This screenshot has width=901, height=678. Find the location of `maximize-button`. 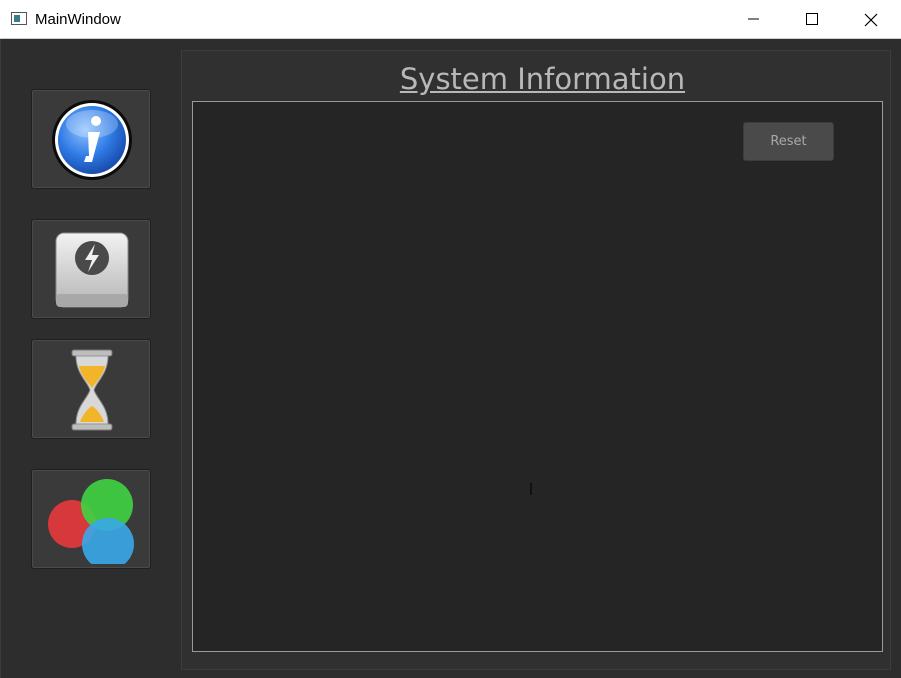

maximize-button is located at coordinates (813, 19).